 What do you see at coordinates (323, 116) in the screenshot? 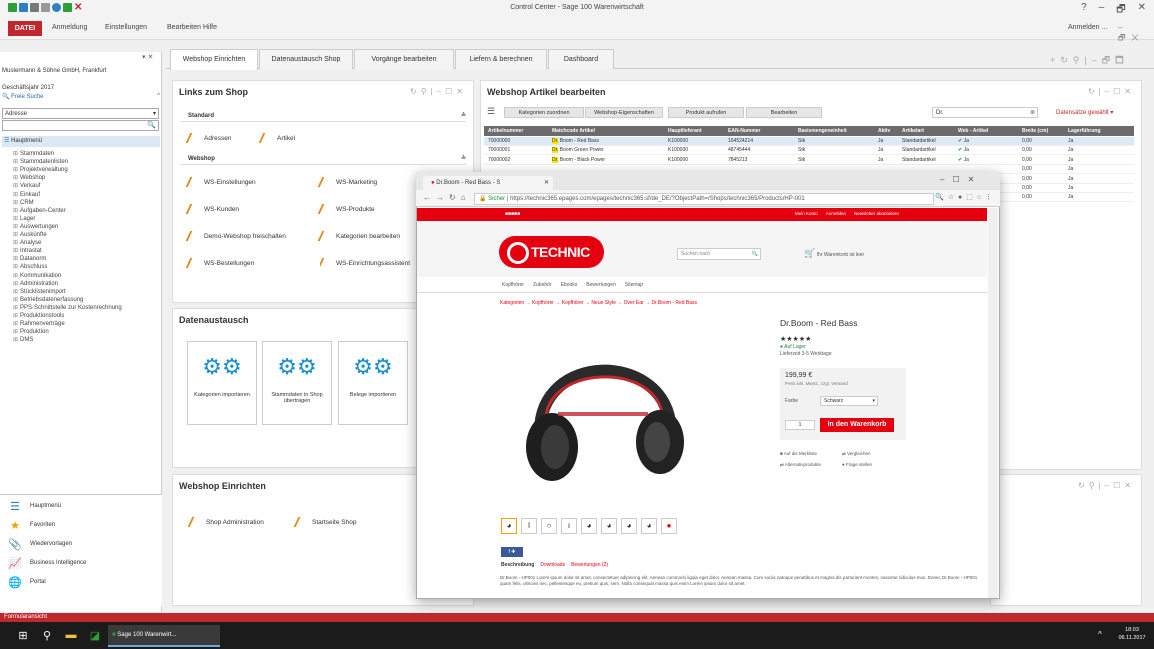
I see `section-standard: Standard ≙` at bounding box center [323, 116].